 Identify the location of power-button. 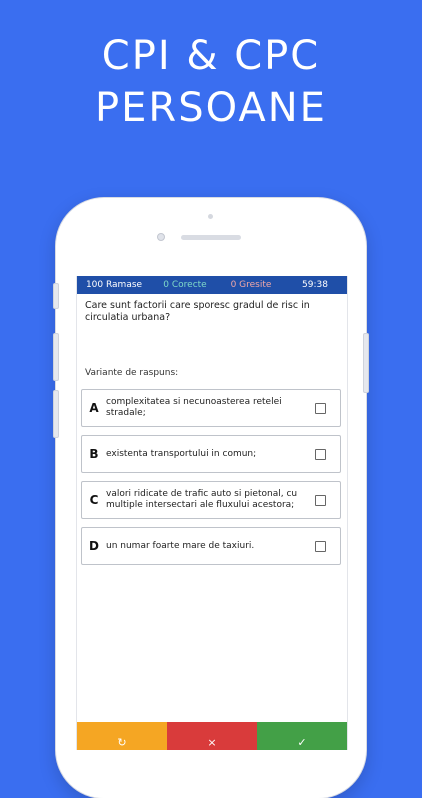
(366, 363).